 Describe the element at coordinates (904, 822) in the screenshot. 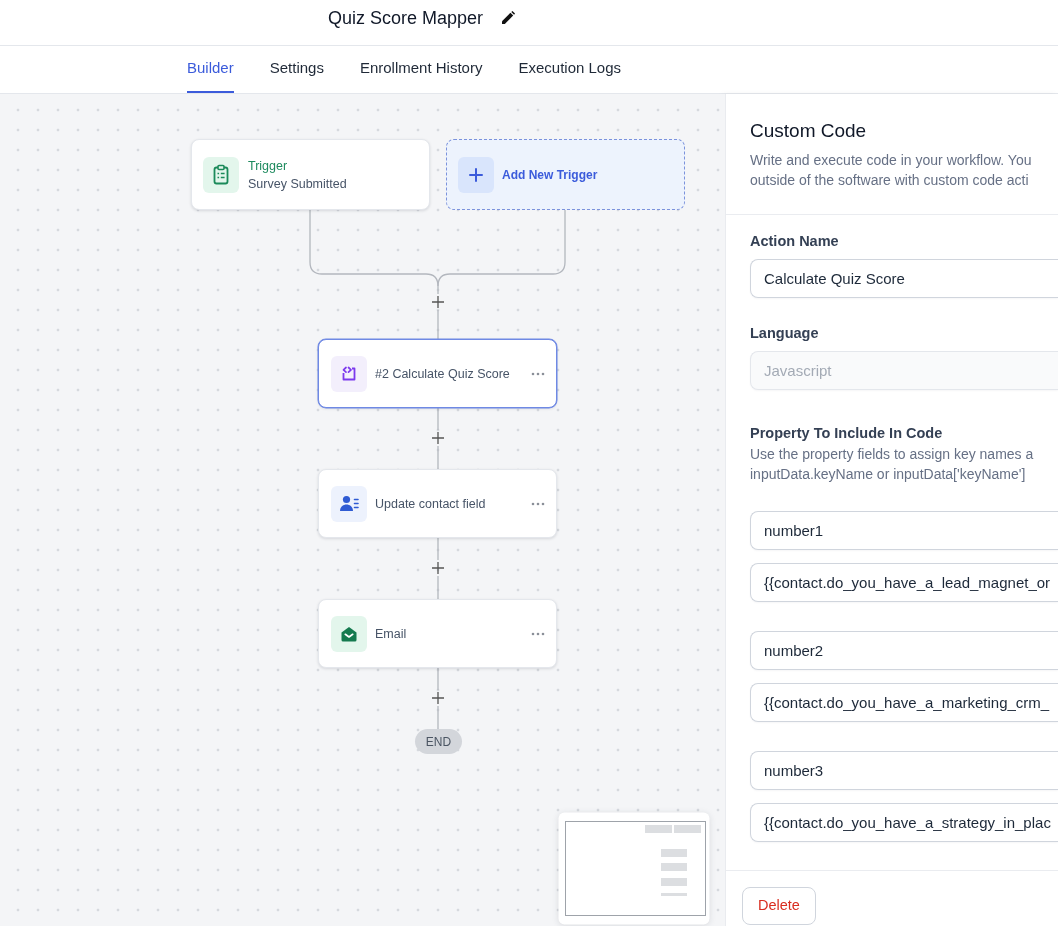

I see `property-value-field: {{contact.do_you_have_a_strategy_in_plac` at that location.